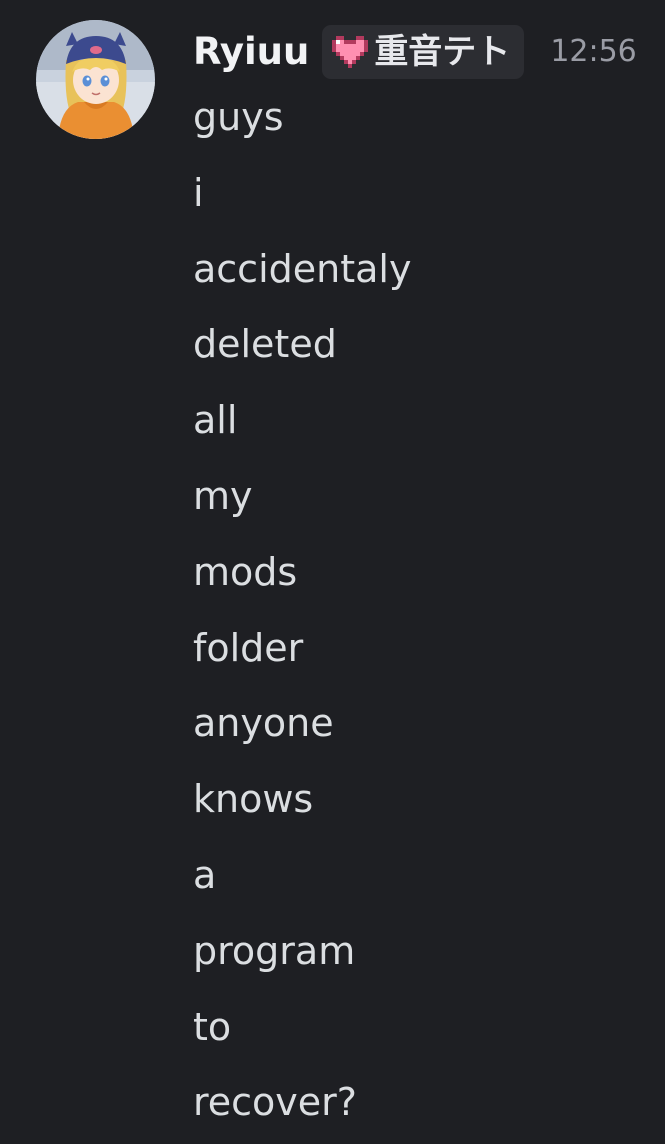 The height and width of the screenshot is (1144, 665). I want to click on role-label: 重音テト, so click(442, 52).